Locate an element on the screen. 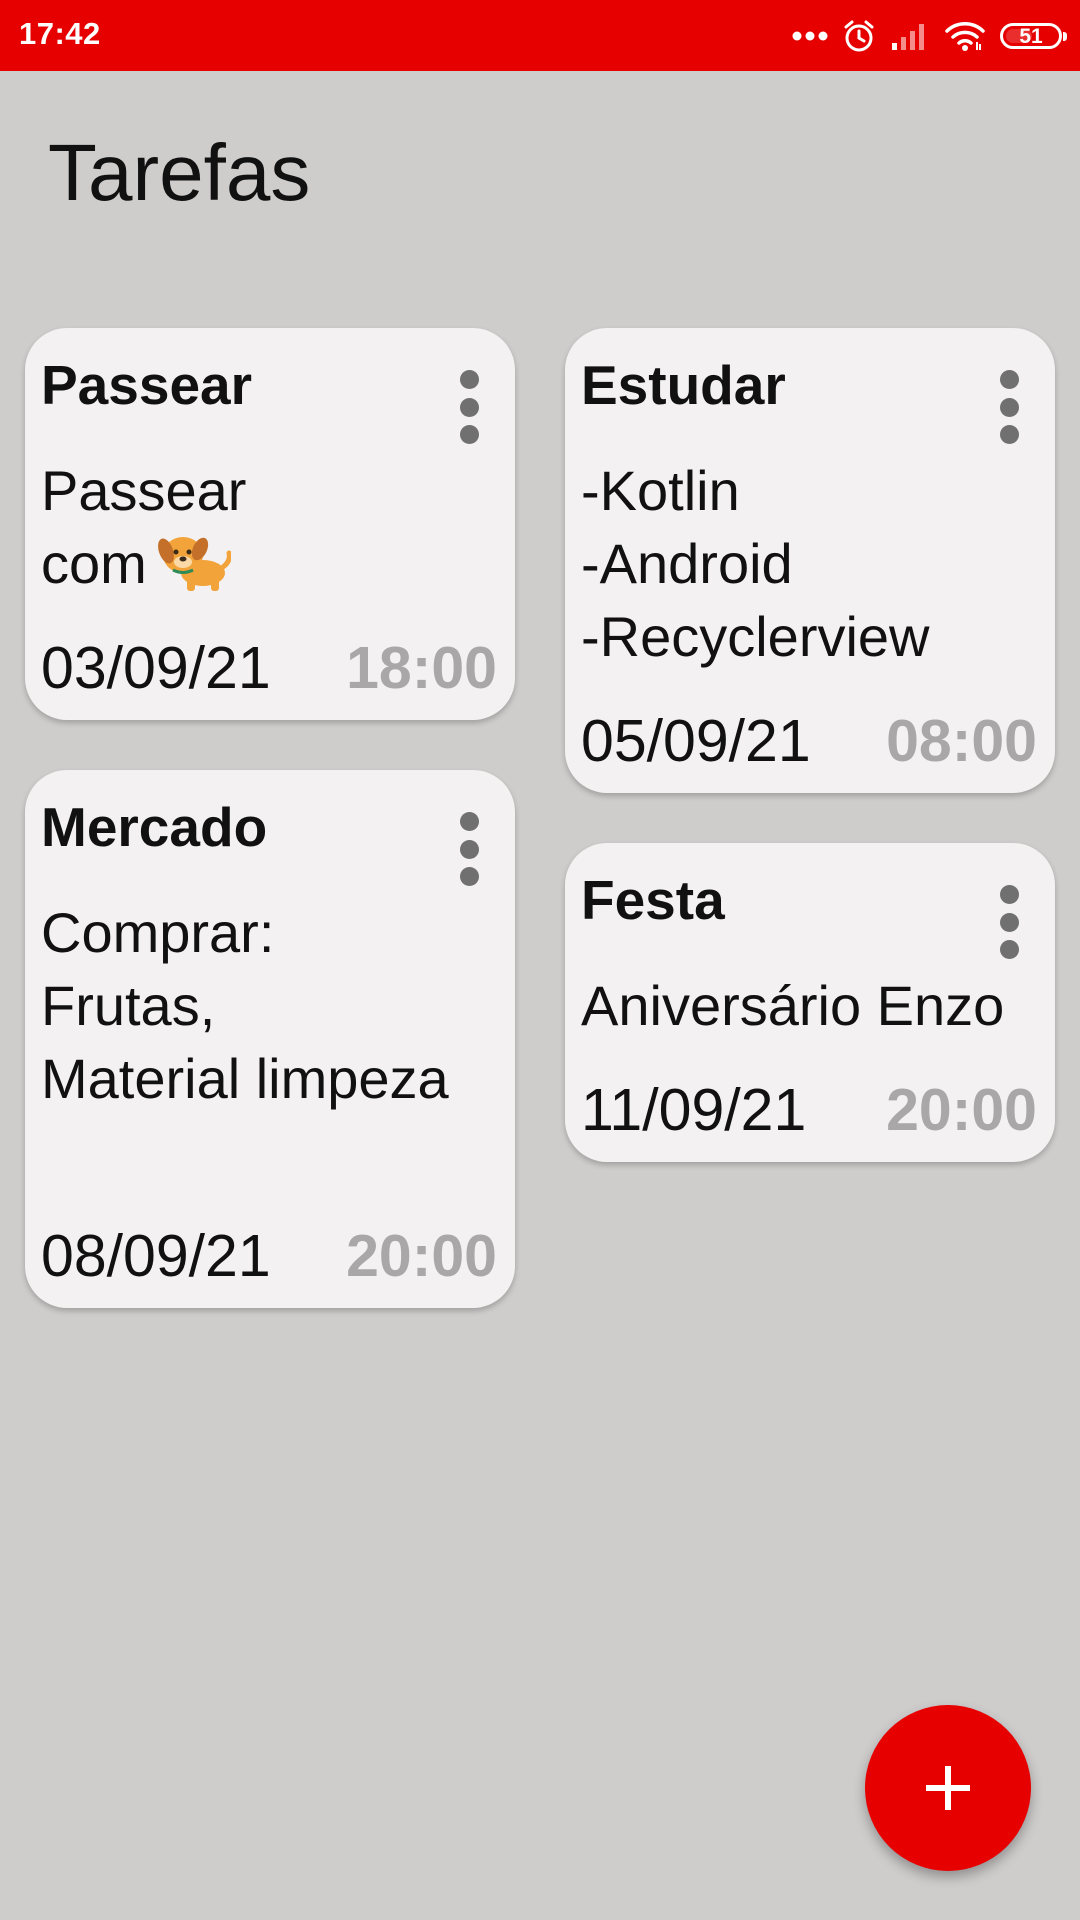 This screenshot has height=1920, width=1080. status-time: 17:42 is located at coordinates (60, 33).